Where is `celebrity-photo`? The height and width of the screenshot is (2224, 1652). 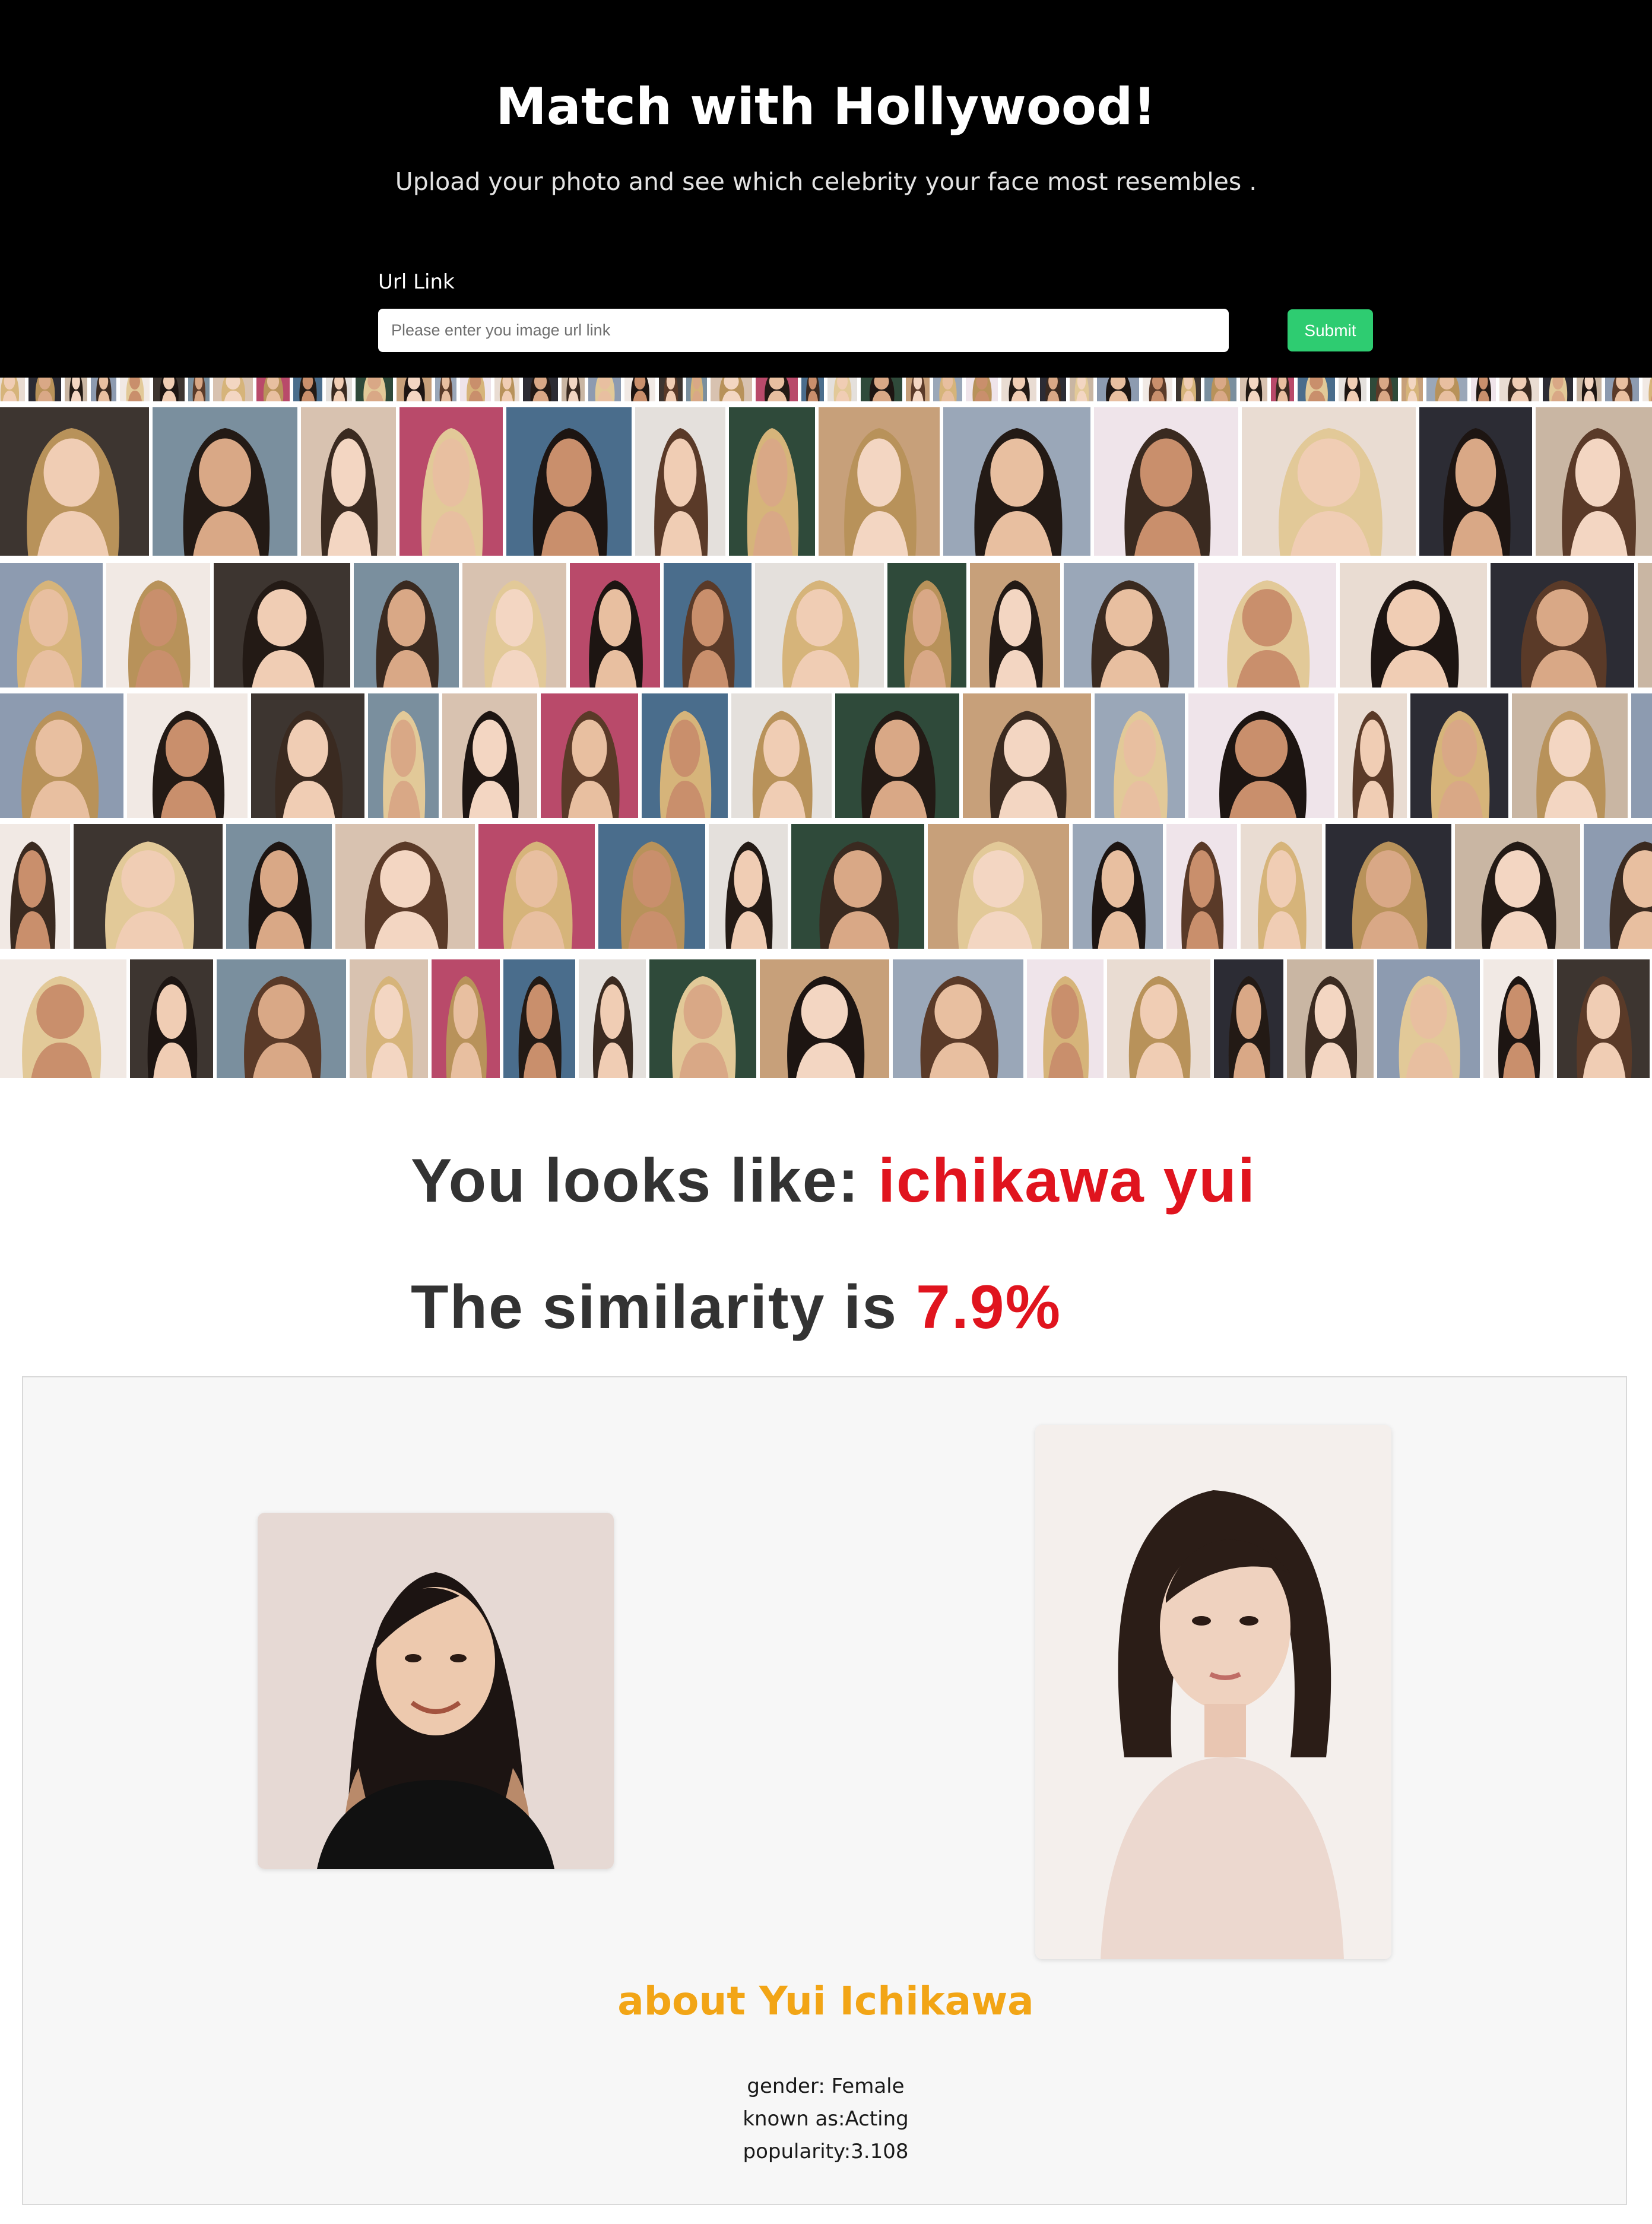
celebrity-photo is located at coordinates (1213, 1692).